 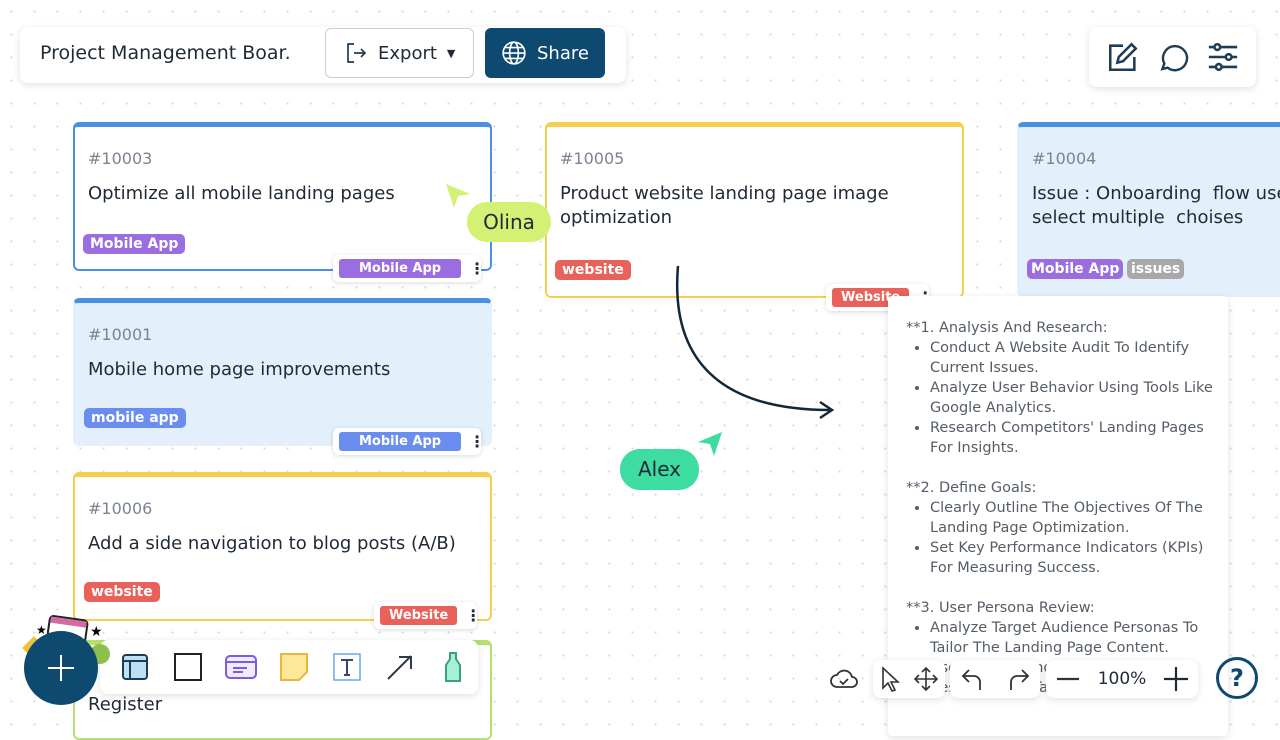 What do you see at coordinates (1018, 679) in the screenshot?
I see `redo-icon` at bounding box center [1018, 679].